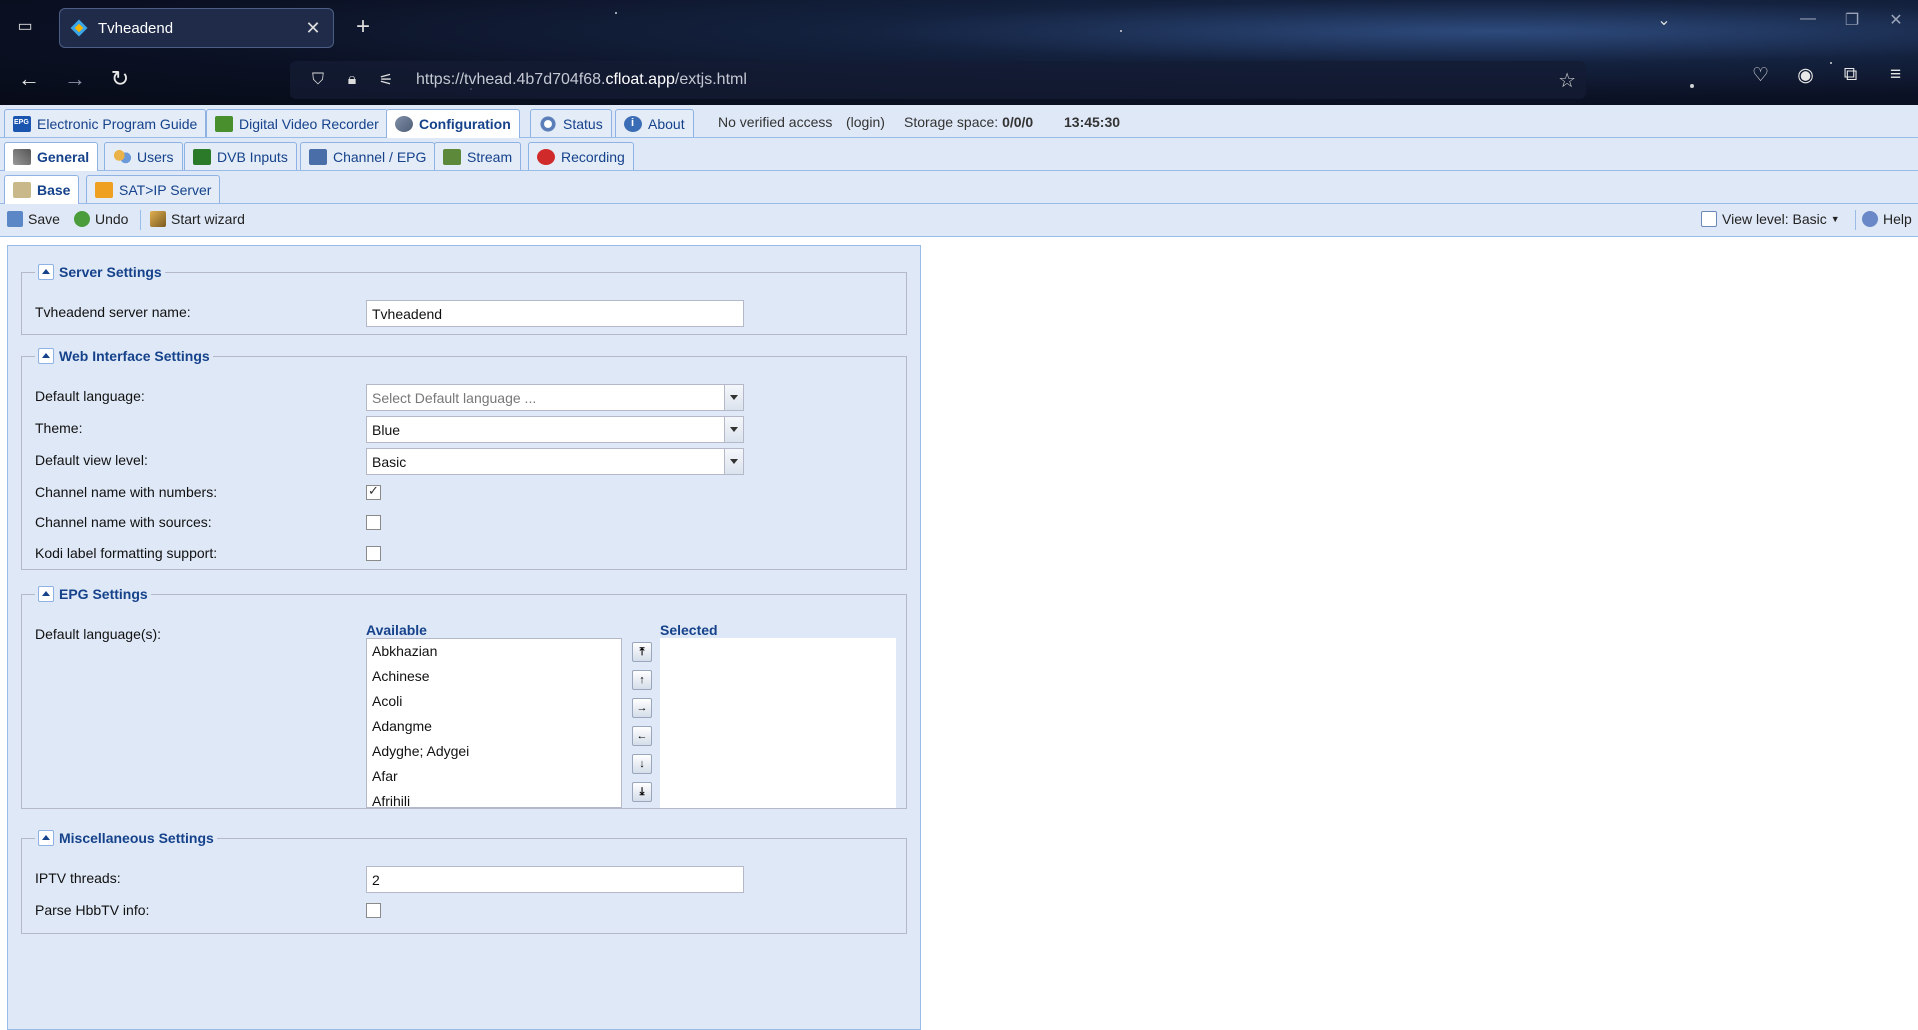 This screenshot has height=1030, width=1918. I want to click on login-link: (login), so click(865, 122).